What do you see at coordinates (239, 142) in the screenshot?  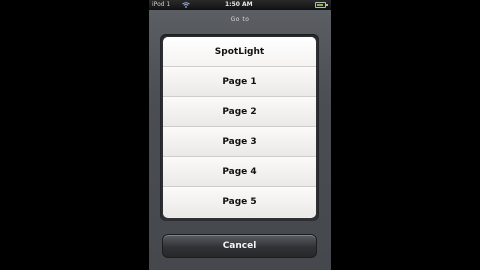 I see `option-page-3: Page 3` at bounding box center [239, 142].